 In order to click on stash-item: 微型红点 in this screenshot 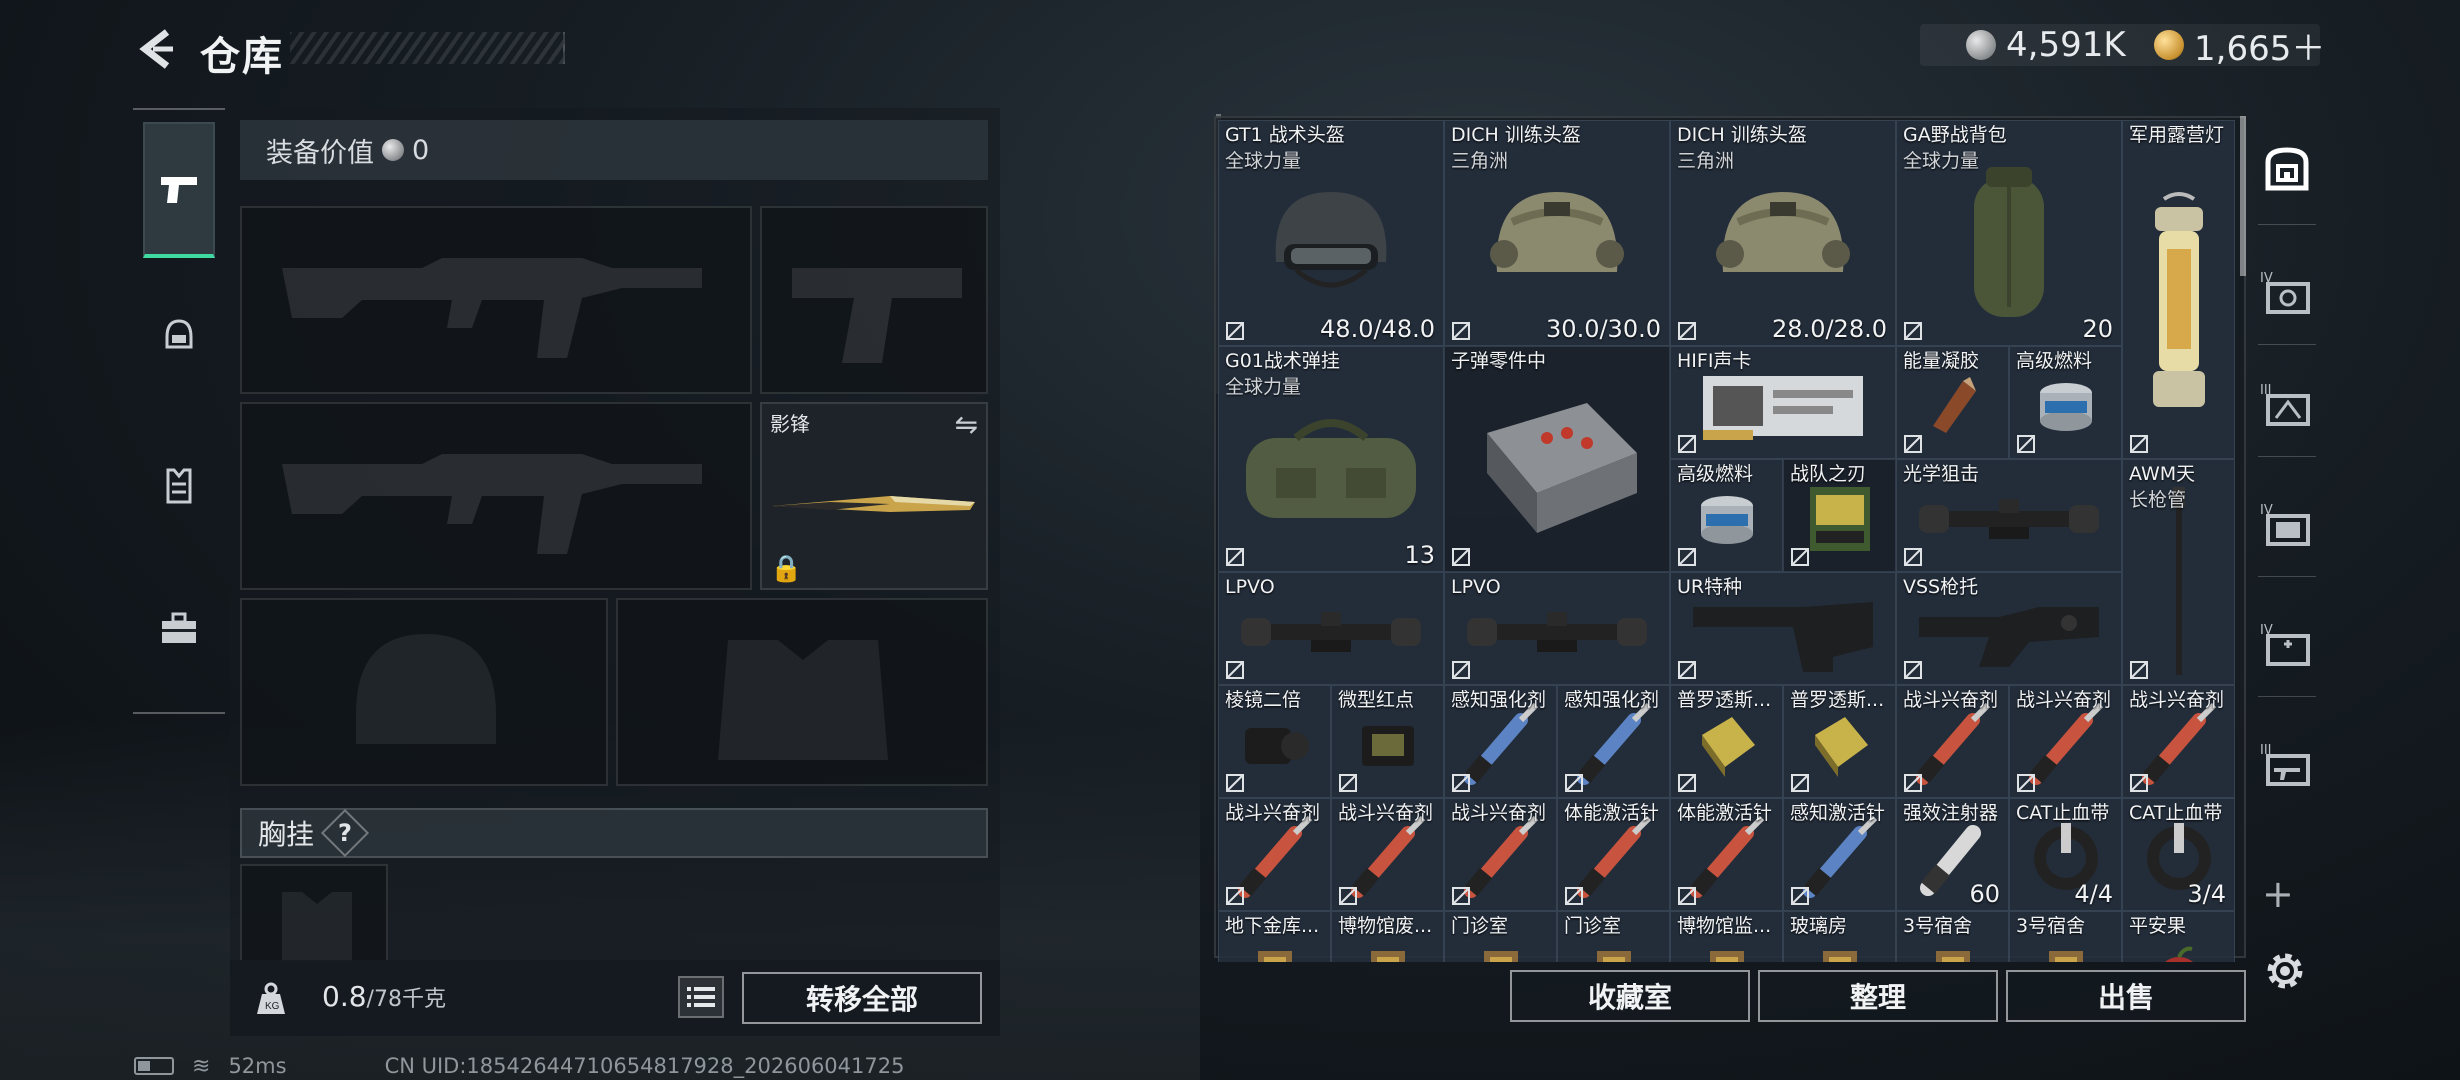, I will do `click(1387, 741)`.